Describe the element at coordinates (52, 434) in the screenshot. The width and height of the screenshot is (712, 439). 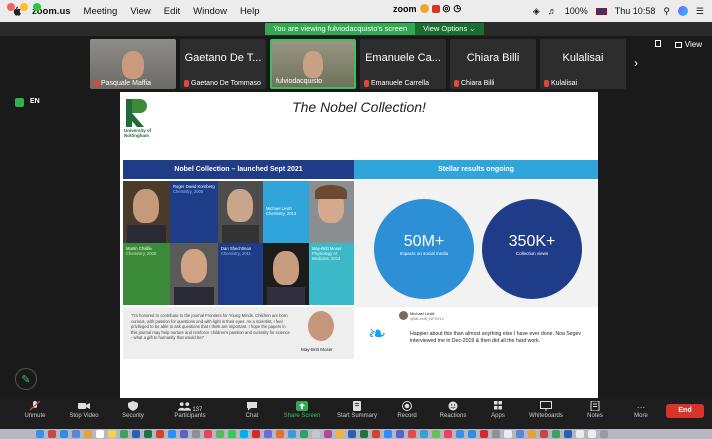
I see `dock-launchpad-icon` at that location.